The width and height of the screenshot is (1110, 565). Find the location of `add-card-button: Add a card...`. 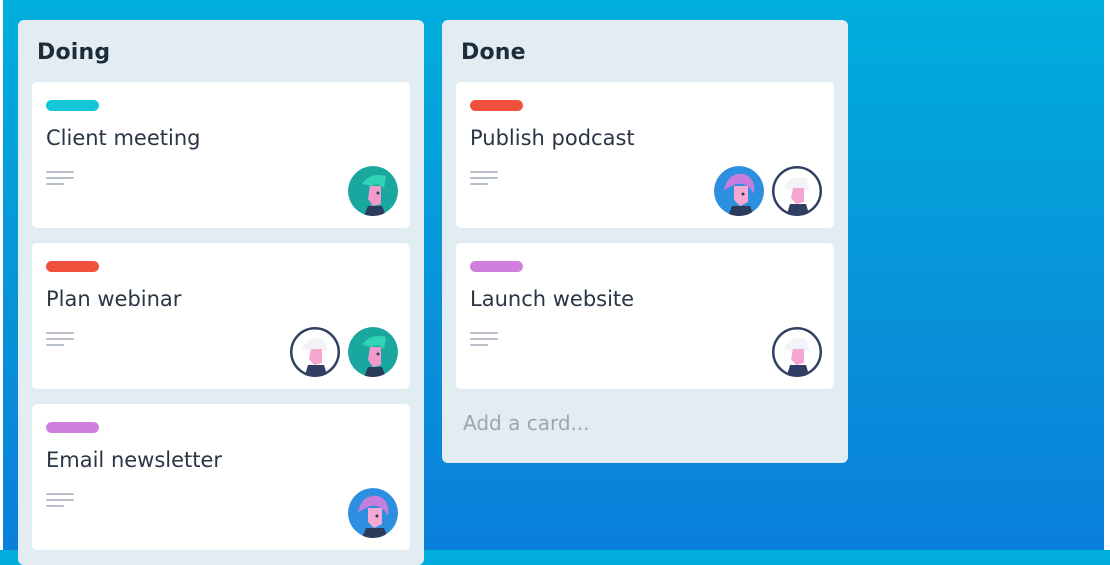

add-card-button: Add a card... is located at coordinates (526, 423).